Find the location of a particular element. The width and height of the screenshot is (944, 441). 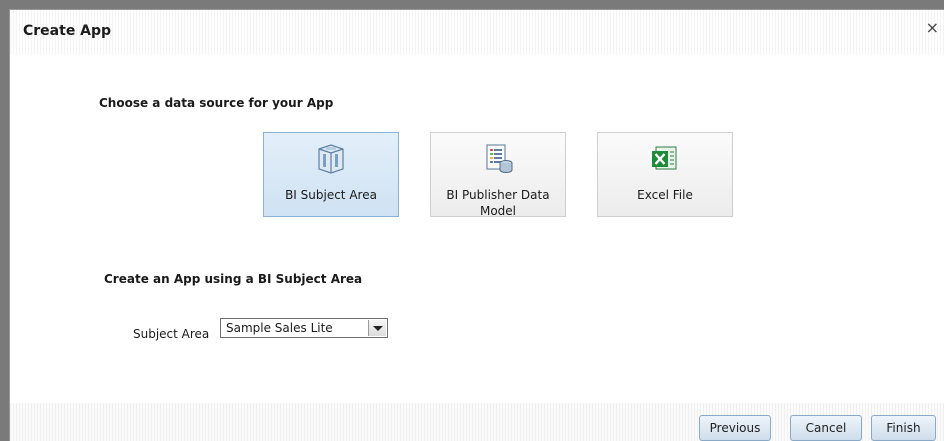

subject-area-label: Subject Area is located at coordinates (171, 334).